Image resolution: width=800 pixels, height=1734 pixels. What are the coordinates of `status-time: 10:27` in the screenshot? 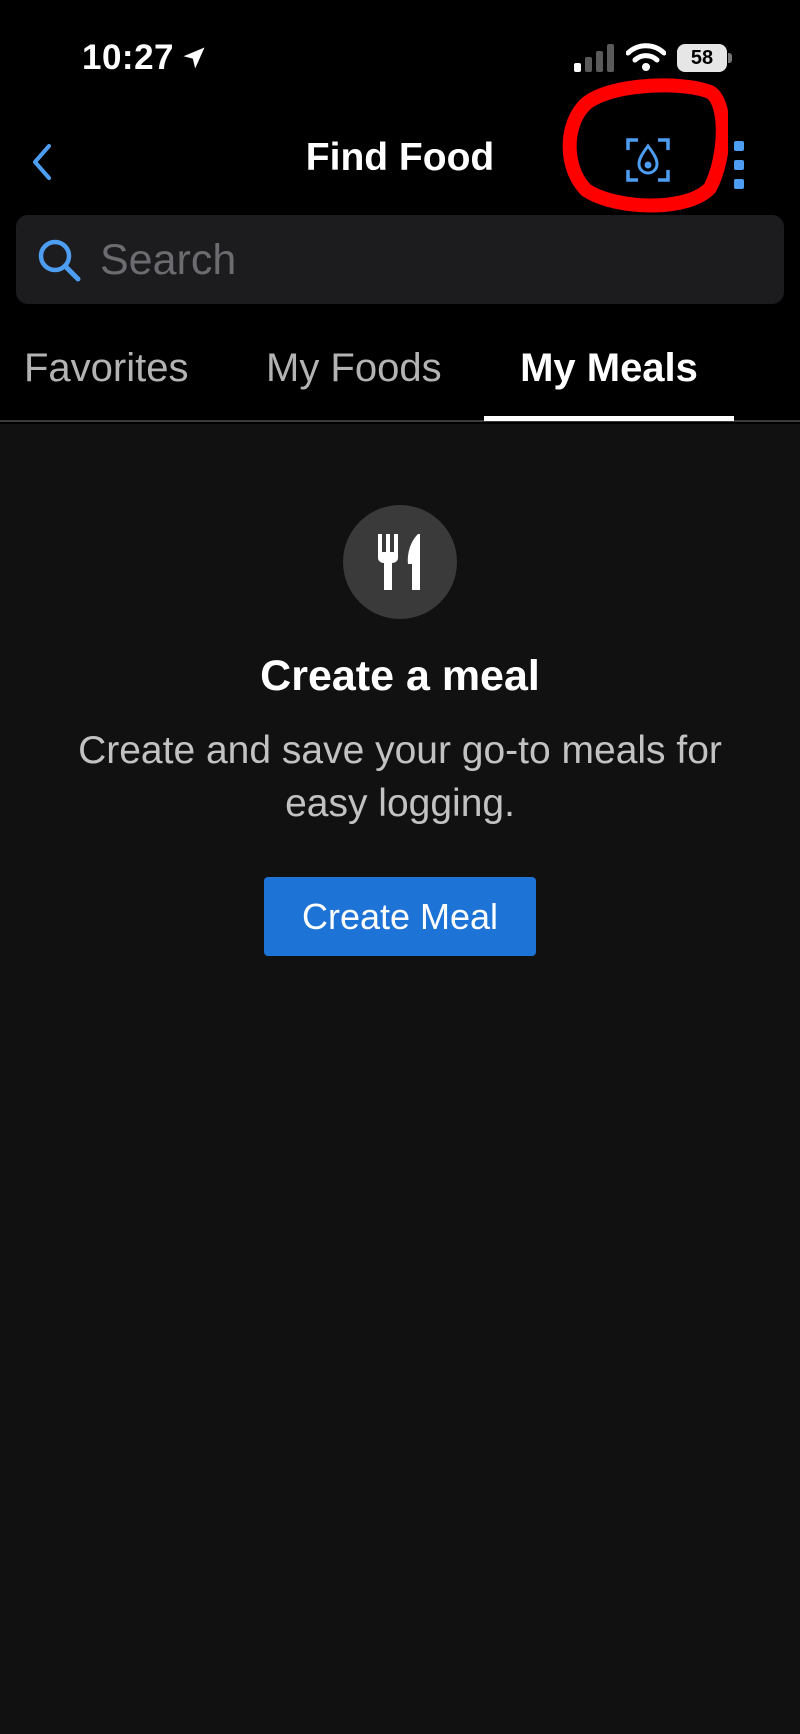 It's located at (128, 57).